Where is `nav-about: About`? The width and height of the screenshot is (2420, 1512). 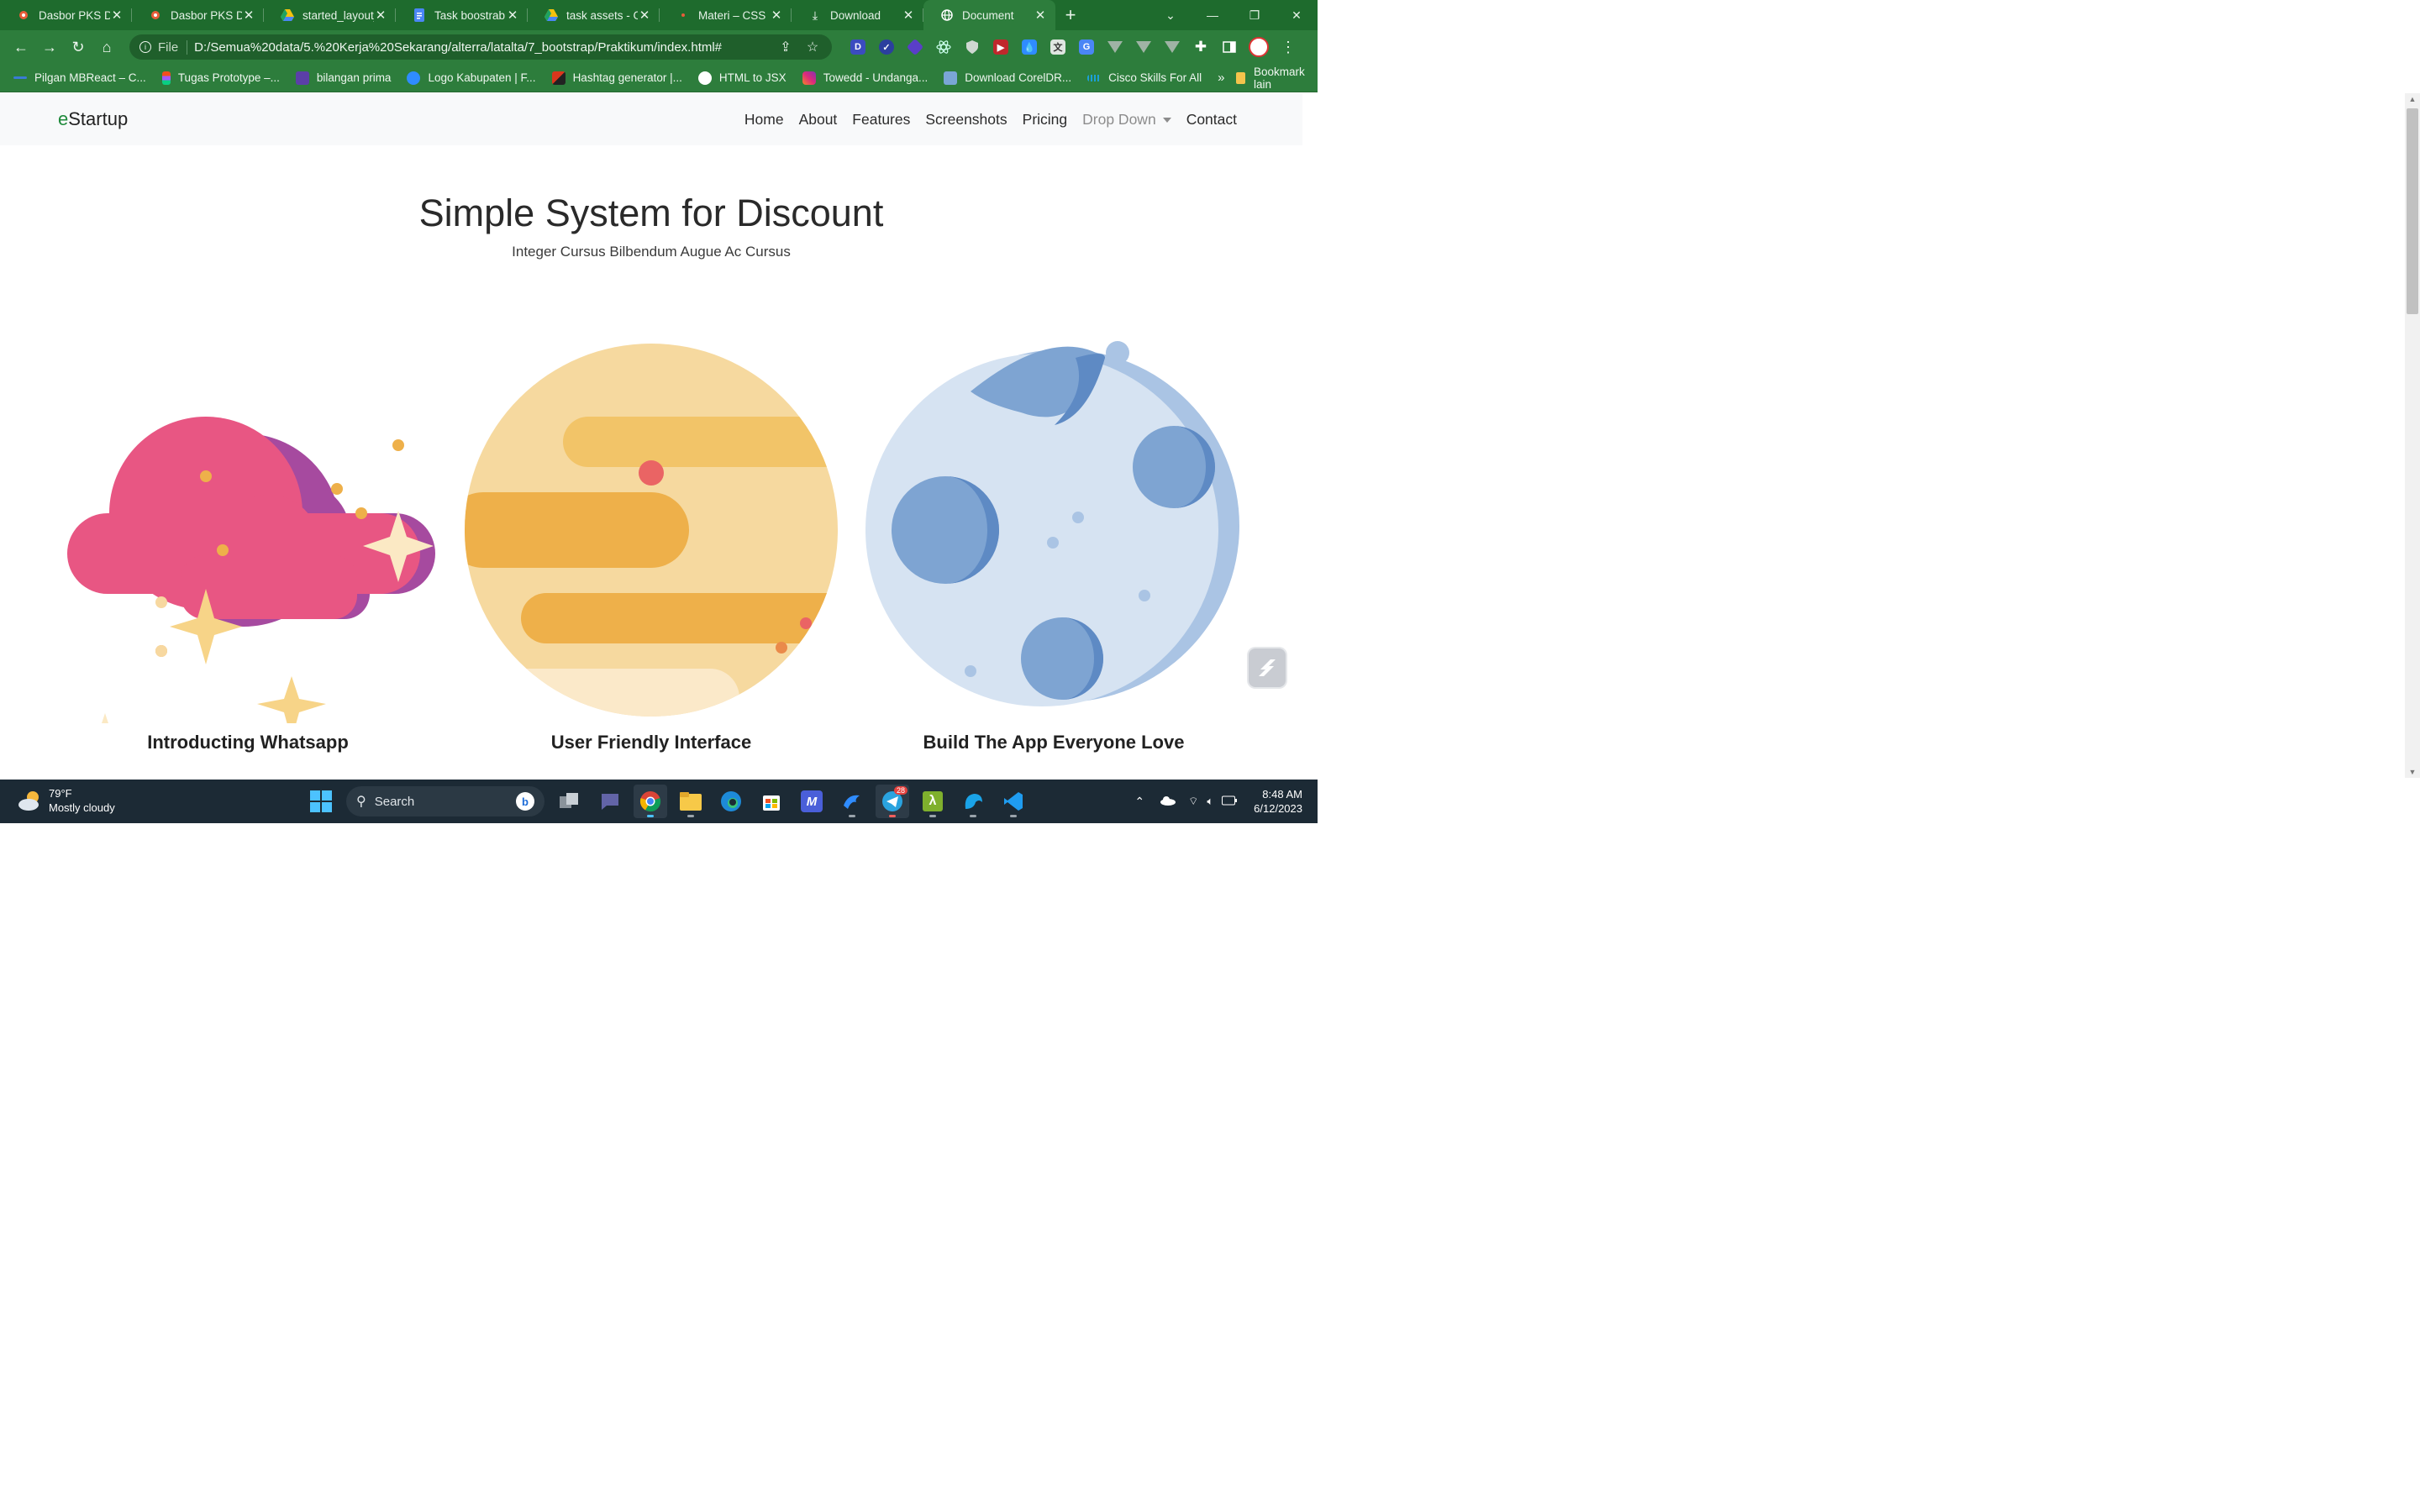 nav-about: About is located at coordinates (818, 120).